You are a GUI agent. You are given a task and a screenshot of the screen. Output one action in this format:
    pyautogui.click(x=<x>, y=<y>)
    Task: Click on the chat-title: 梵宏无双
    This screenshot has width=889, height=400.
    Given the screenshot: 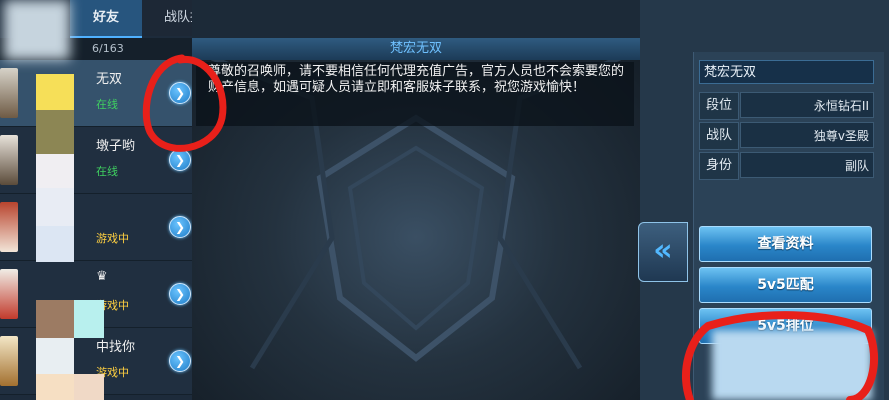 What is the action you would take?
    pyautogui.click(x=416, y=49)
    